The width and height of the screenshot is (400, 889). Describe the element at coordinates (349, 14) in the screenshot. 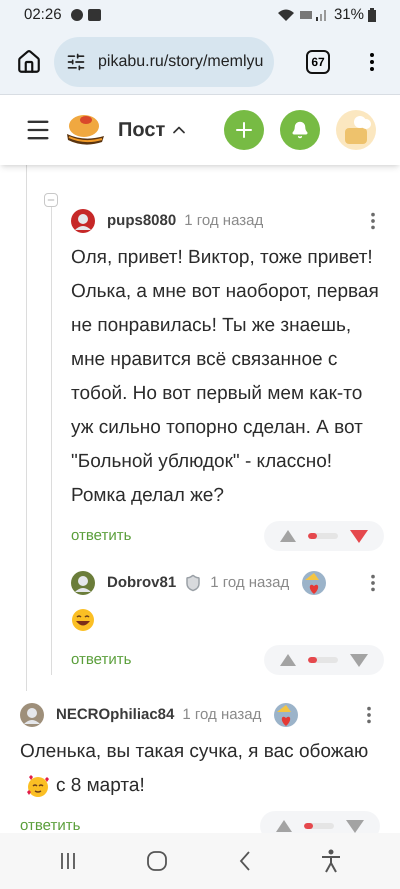

I see `battery-percent: 31%` at that location.